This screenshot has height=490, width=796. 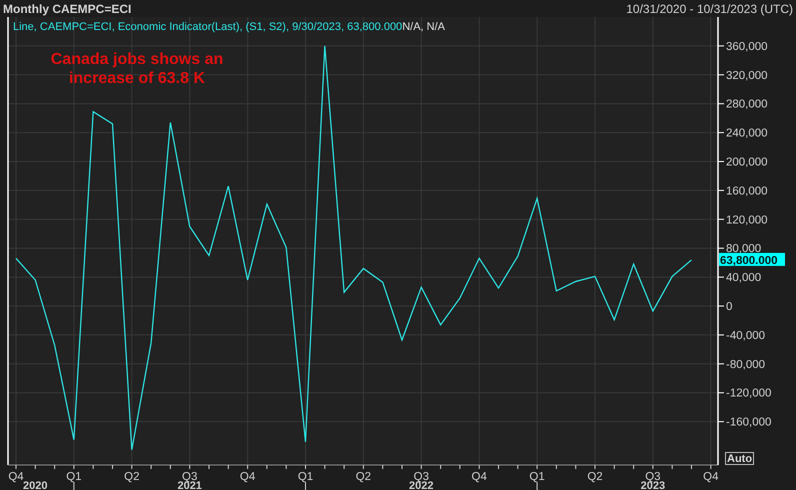 I want to click on y-tick-label: 320,000, so click(x=747, y=76).